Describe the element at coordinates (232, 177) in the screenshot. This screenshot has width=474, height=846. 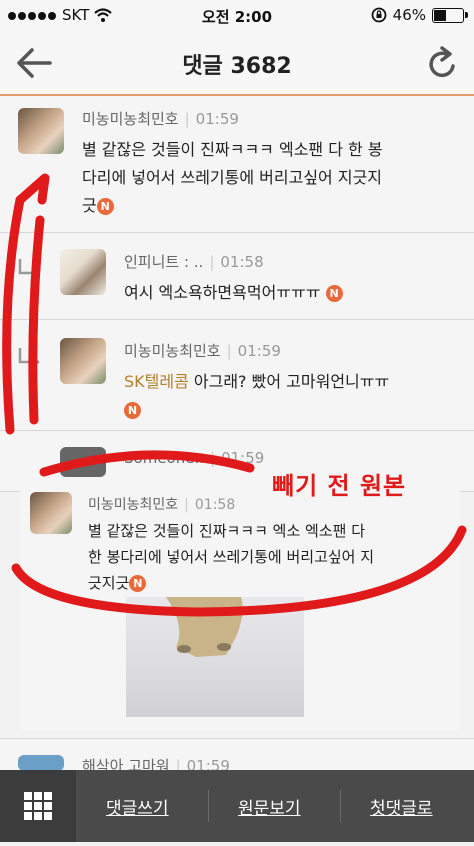
I see `comment-text-line: 다리에 넣어서 쓰레기통에 버리고싶어 지긋지` at that location.